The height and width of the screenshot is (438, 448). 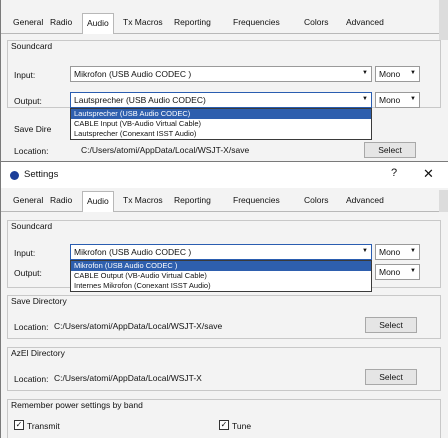 I want to click on input-dropdown-item: CABLE Output (VB-Audio Virtual Cable), so click(x=221, y=276).